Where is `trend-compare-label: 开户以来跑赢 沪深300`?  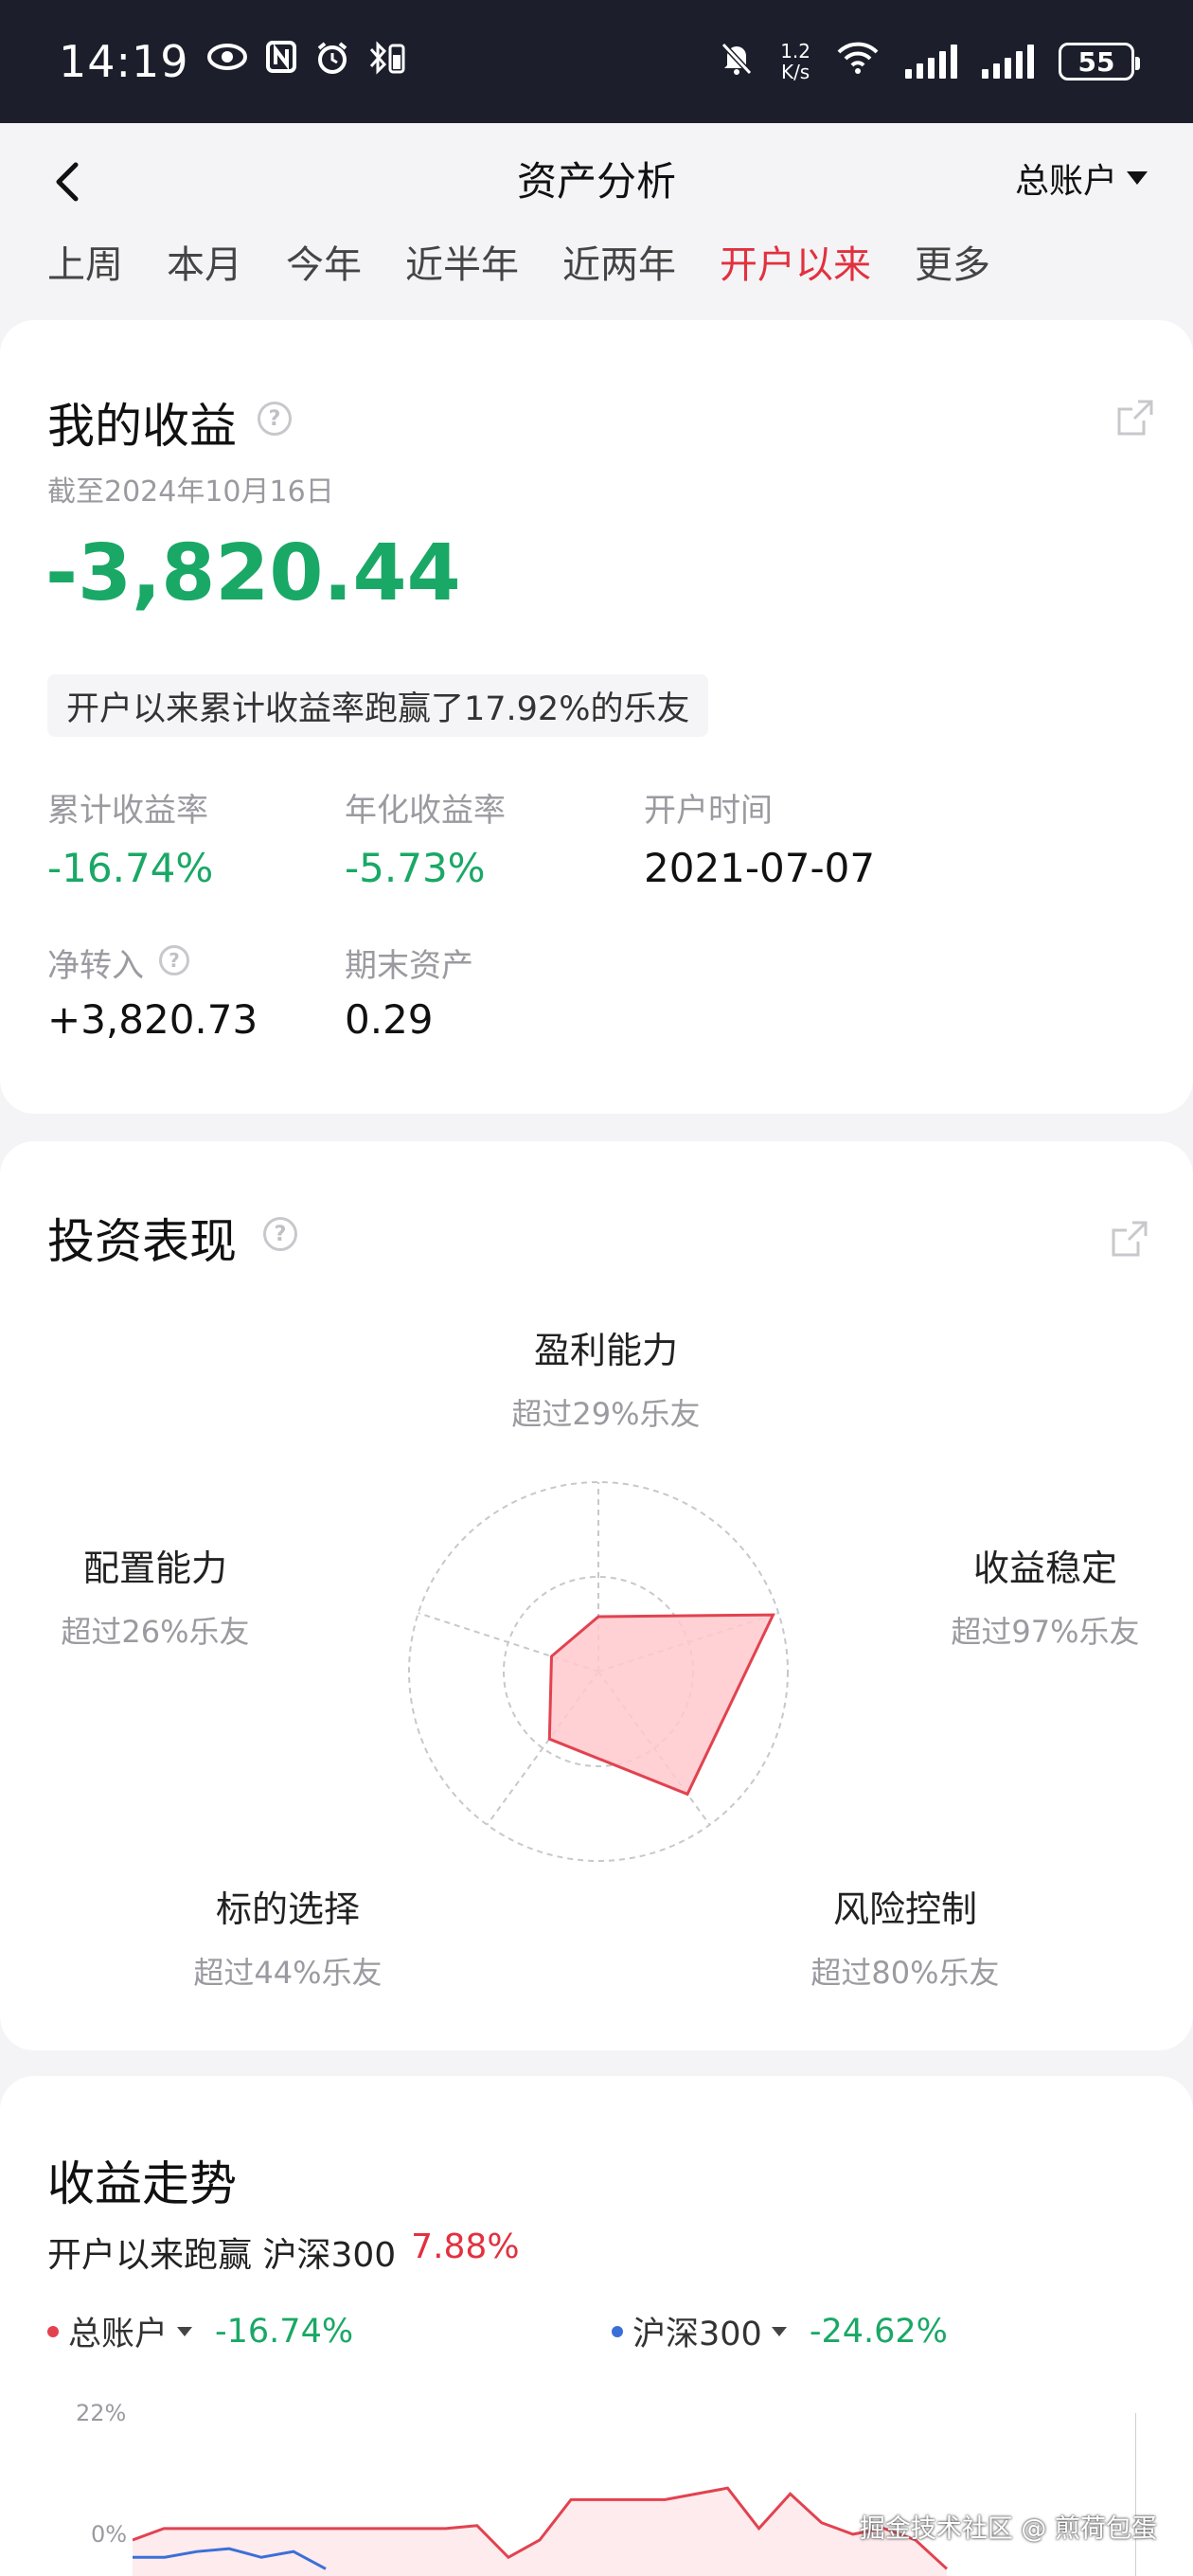
trend-compare-label: 开户以来跑赢 沪深300 is located at coordinates (222, 2255).